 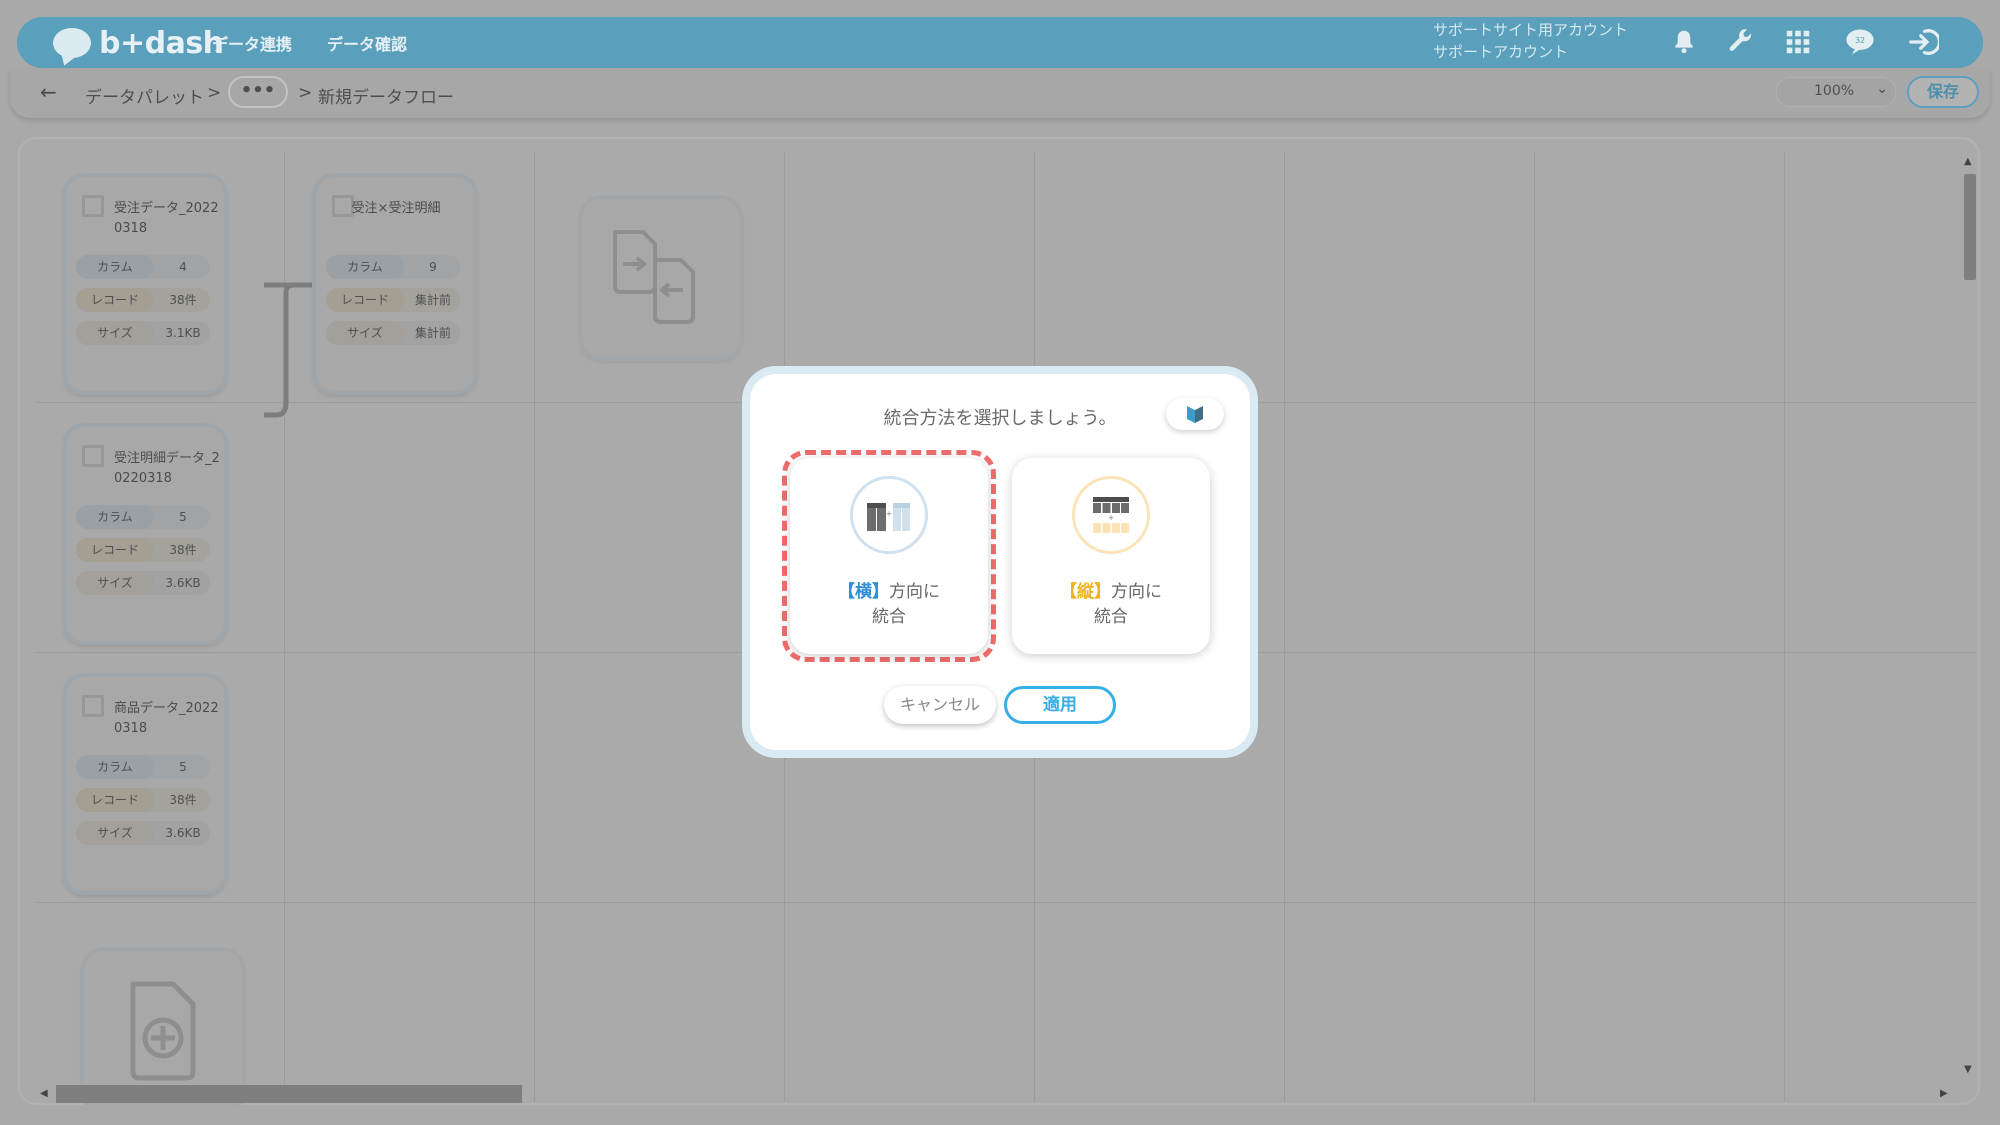 What do you see at coordinates (1944, 1093) in the screenshot?
I see `scroll-right-icon: ▶` at bounding box center [1944, 1093].